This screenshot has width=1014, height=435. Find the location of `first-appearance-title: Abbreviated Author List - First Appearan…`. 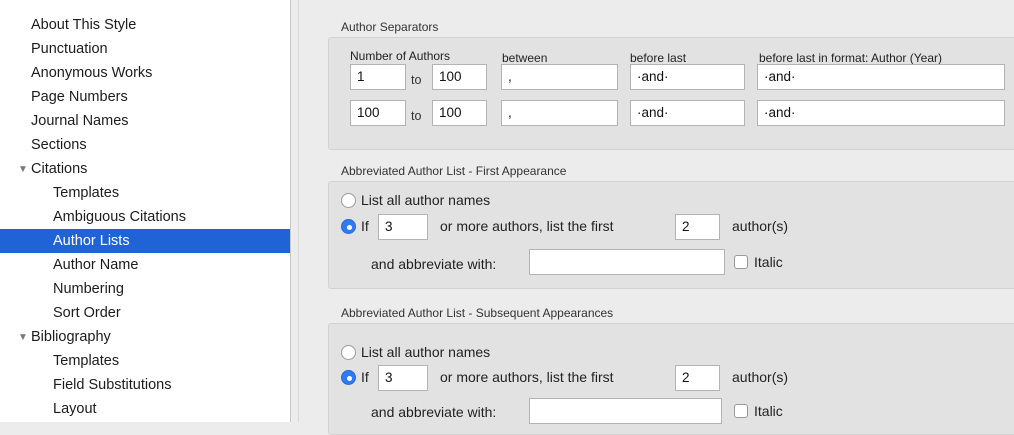

first-appearance-title: Abbreviated Author List - First Appearan… is located at coordinates (454, 171).